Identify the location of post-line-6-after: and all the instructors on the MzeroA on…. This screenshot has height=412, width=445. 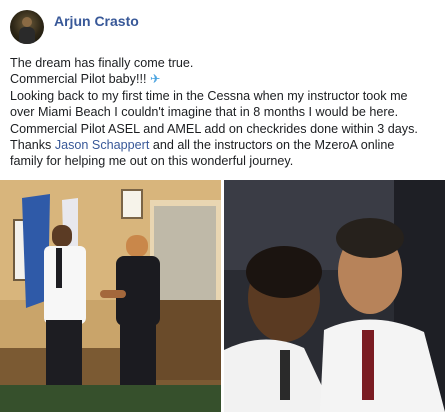
(272, 145).